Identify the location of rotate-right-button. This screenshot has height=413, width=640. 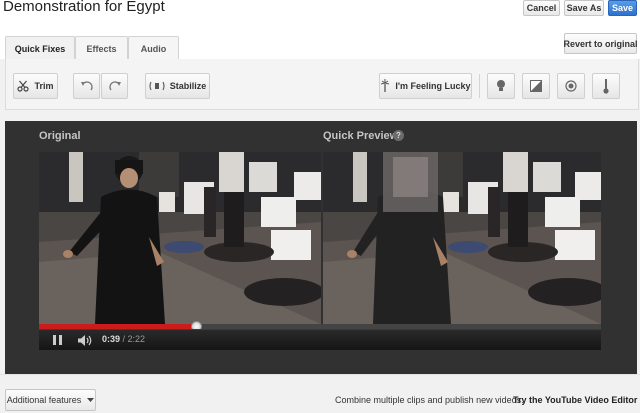
(114, 86).